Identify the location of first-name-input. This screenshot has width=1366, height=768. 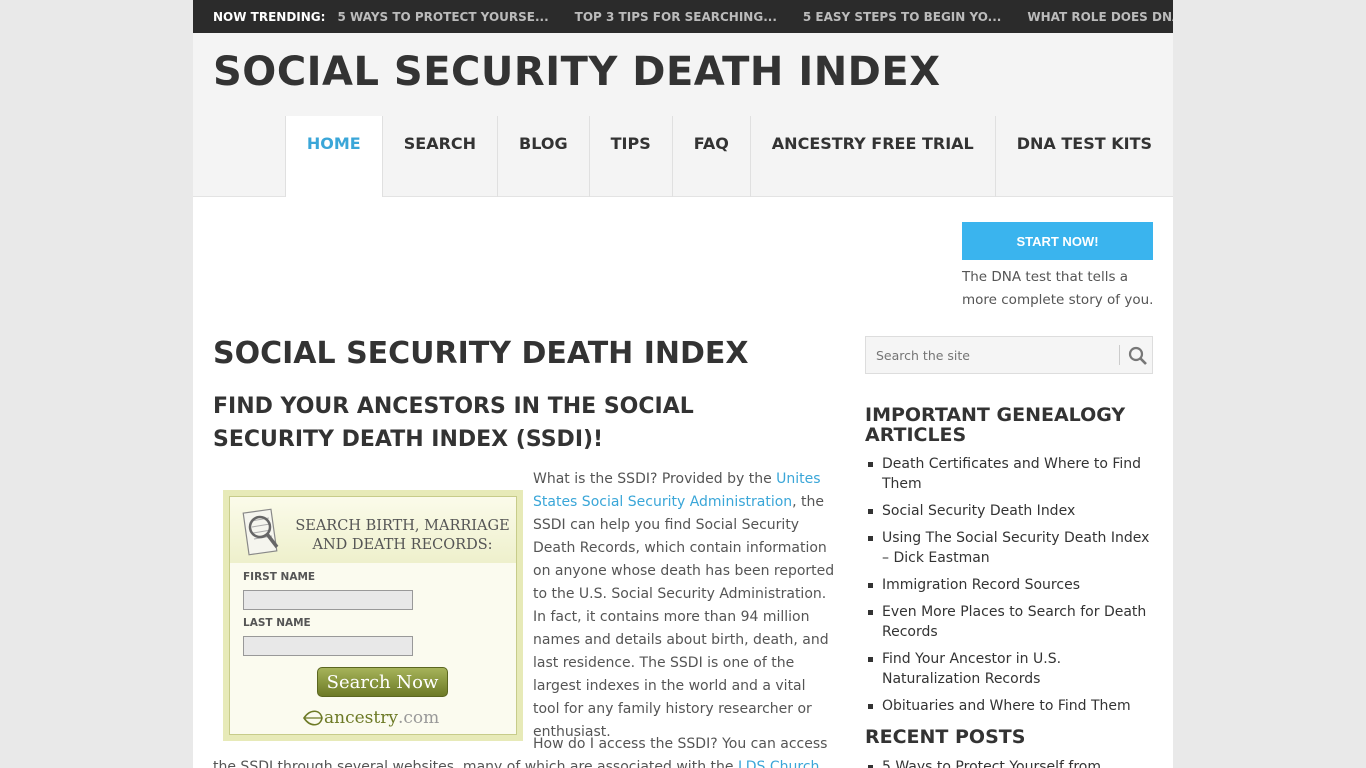
(328, 600).